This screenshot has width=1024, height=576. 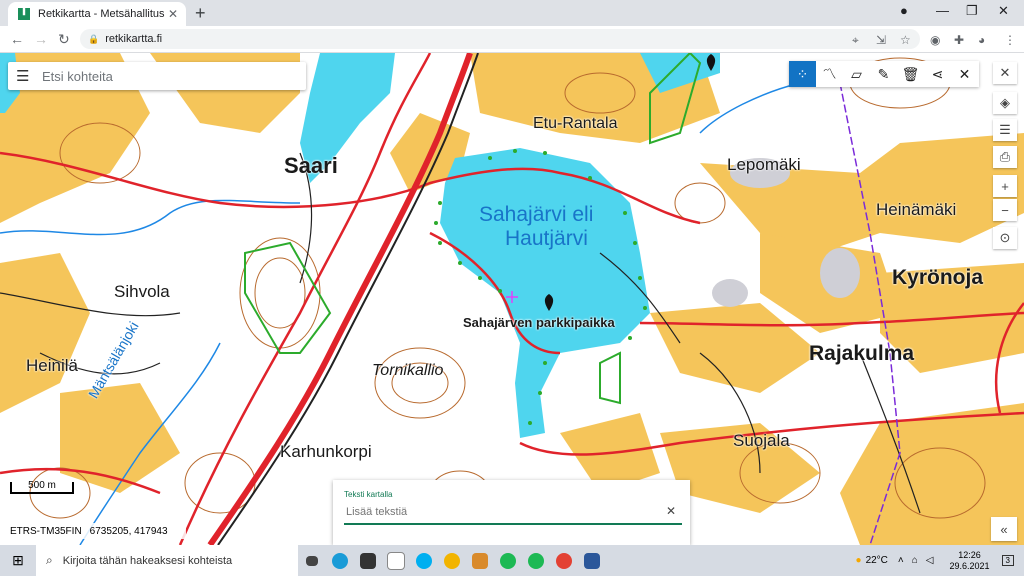 I want to click on draw-line-icon: 〽, so click(x=829, y=74).